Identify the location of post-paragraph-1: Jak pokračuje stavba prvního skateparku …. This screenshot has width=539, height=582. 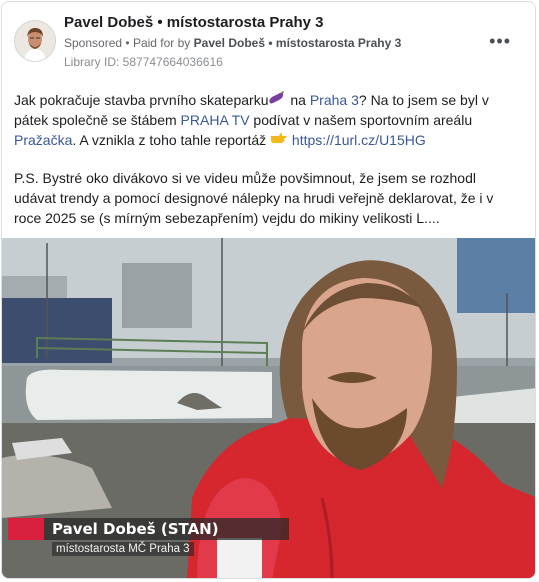
(251, 120).